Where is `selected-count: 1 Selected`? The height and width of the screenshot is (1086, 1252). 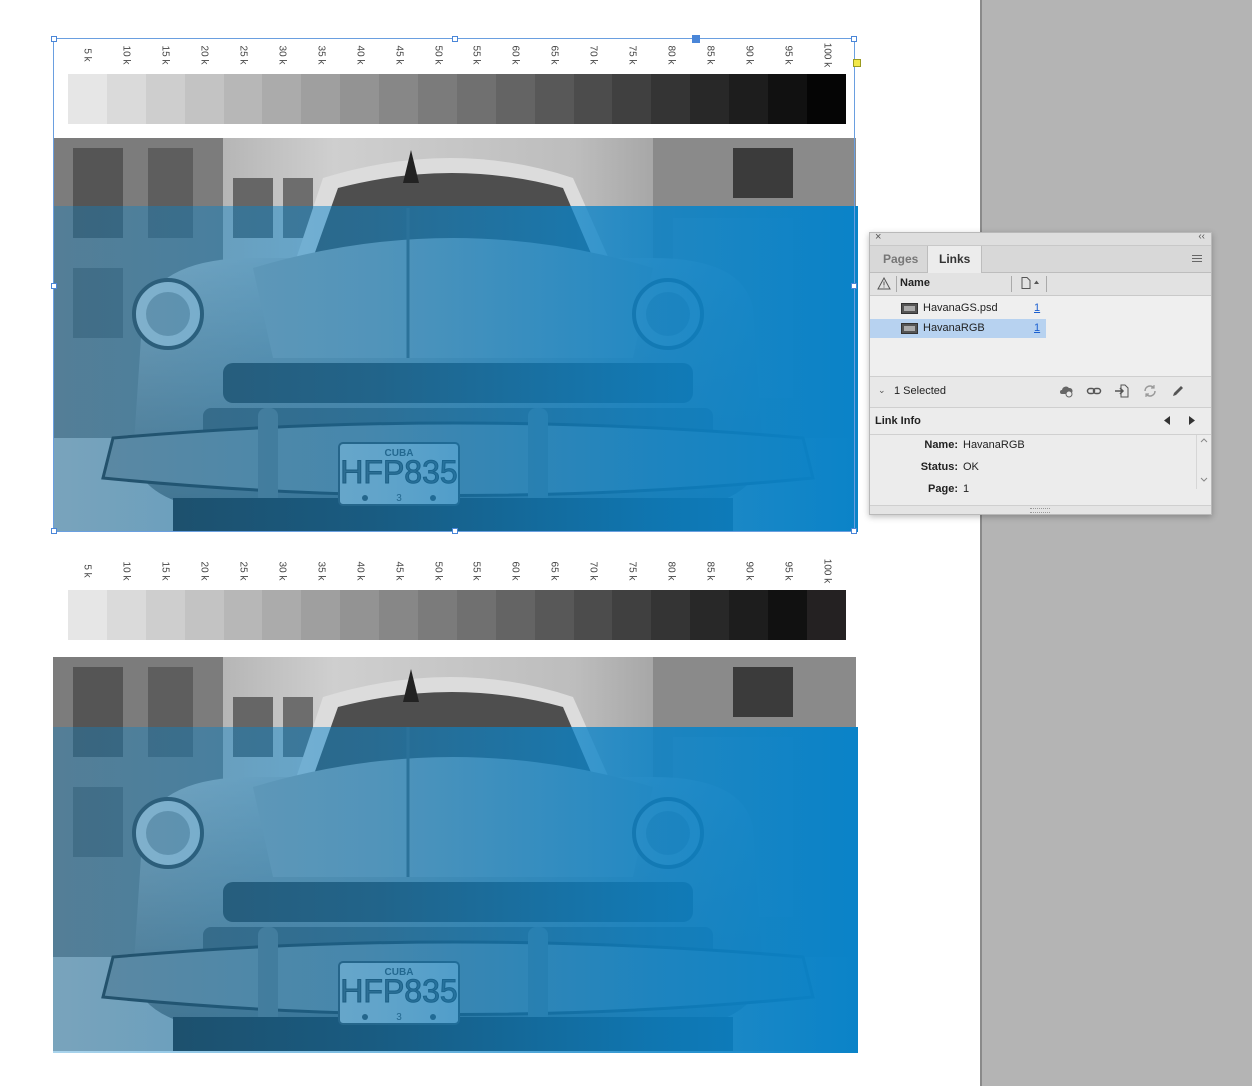
selected-count: 1 Selected is located at coordinates (920, 391).